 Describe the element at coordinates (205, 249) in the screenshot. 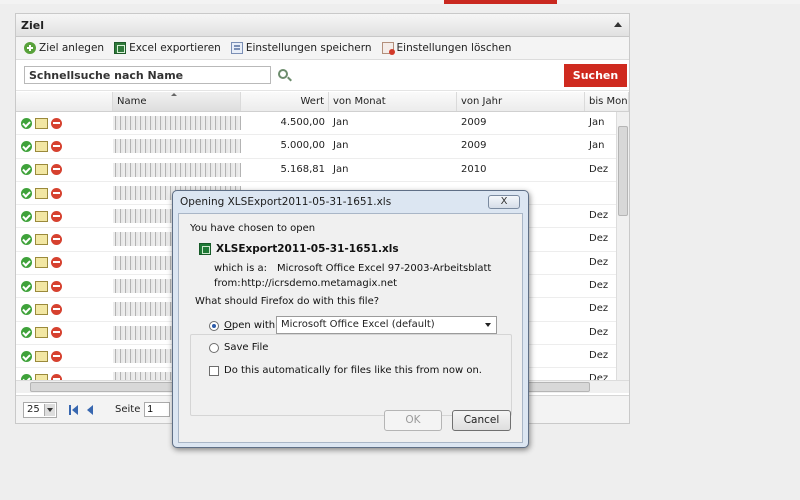

I see `excel-file-icon` at that location.